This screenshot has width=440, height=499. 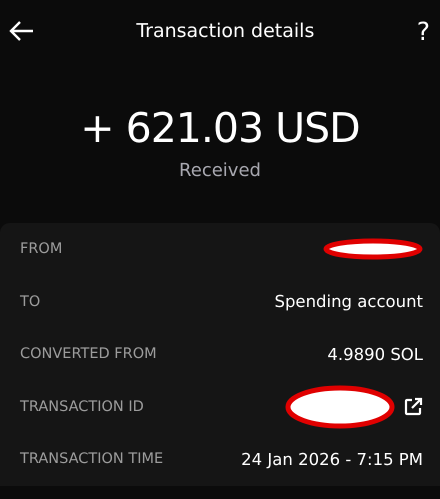 I want to click on detail-label: TO, so click(x=30, y=302).